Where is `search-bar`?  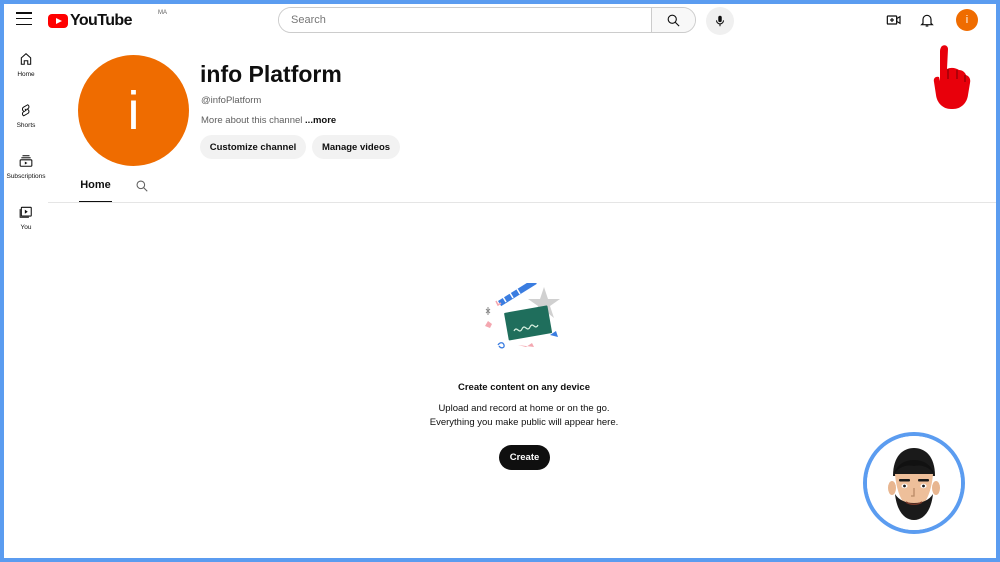 search-bar is located at coordinates (487, 20).